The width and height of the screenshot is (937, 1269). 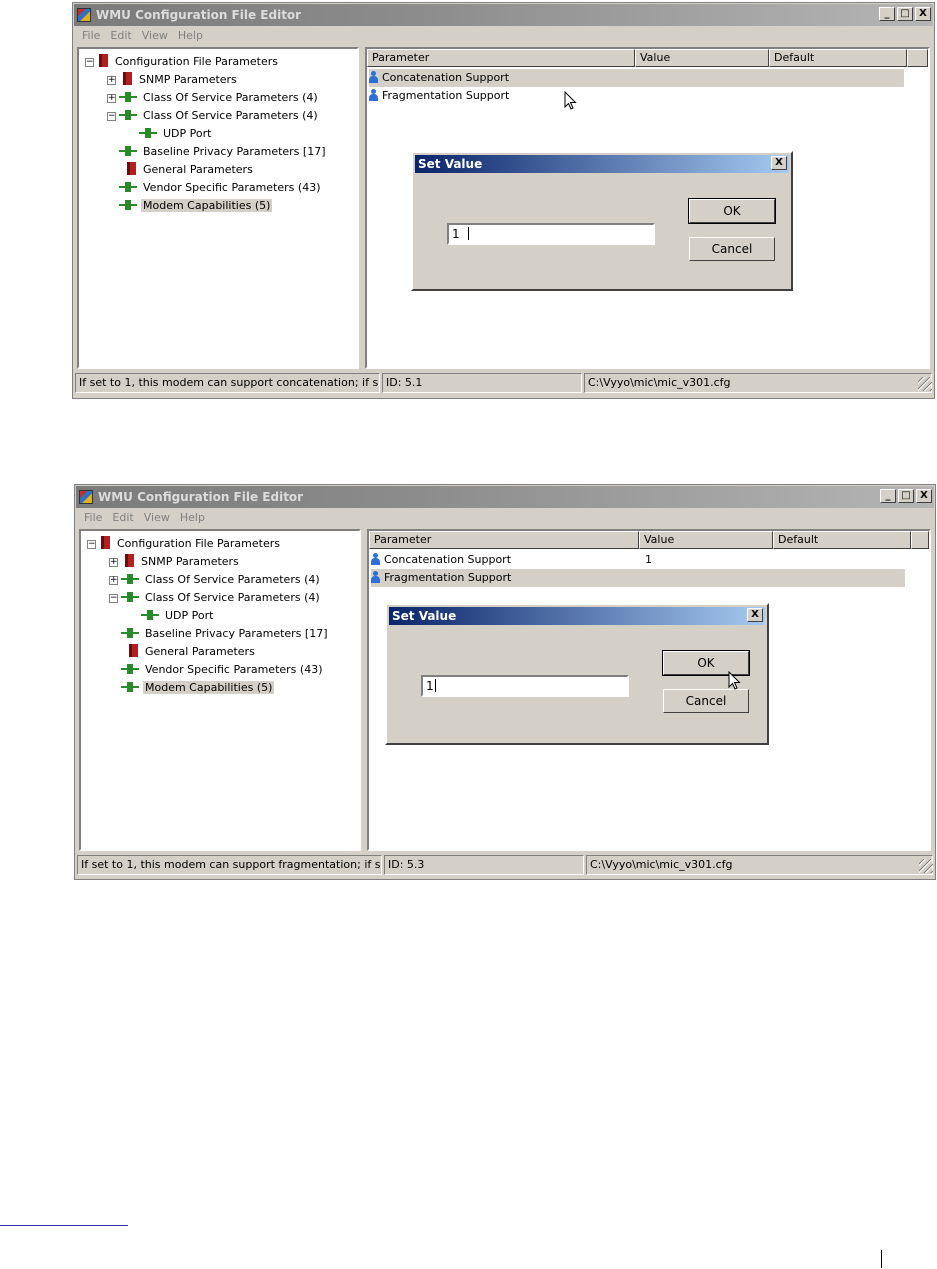 I want to click on page-margin-mark, so click(x=881, y=1259).